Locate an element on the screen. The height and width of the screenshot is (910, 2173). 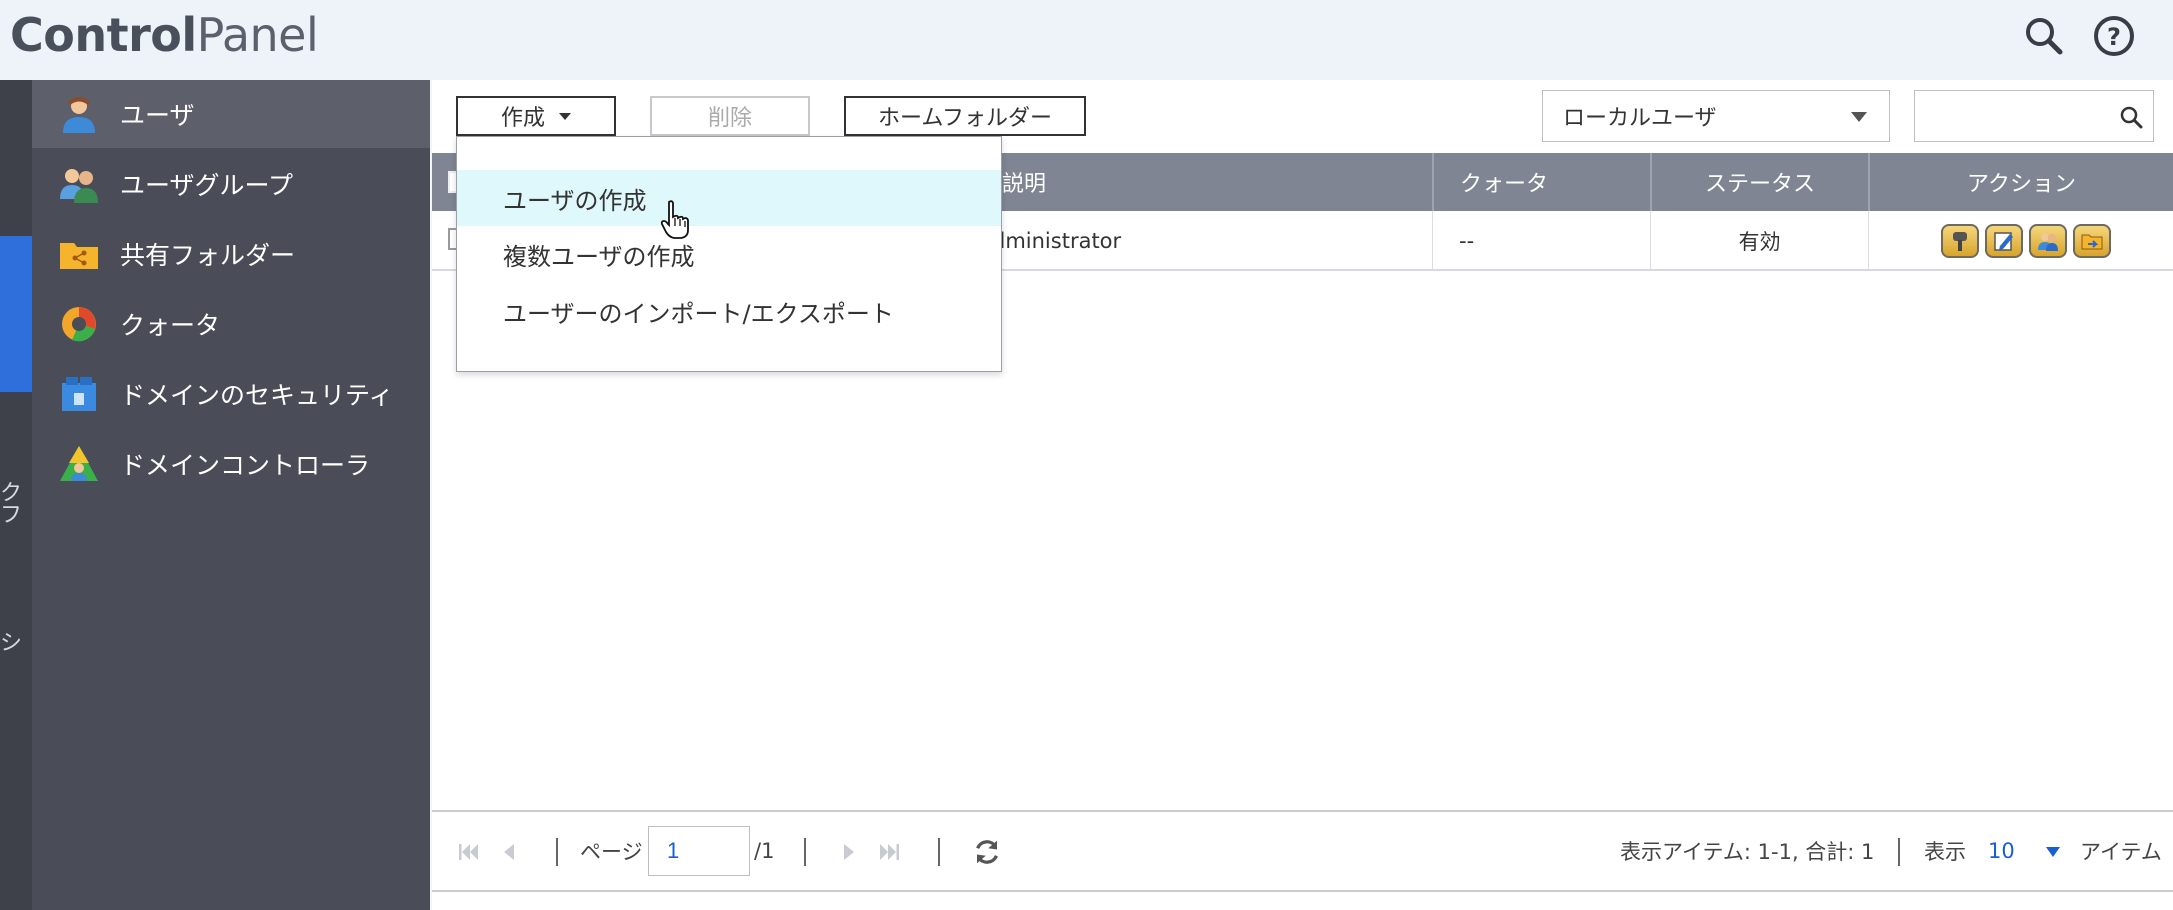
sidebar-item-label: ドメインのセキュリティ is located at coordinates (257, 395).